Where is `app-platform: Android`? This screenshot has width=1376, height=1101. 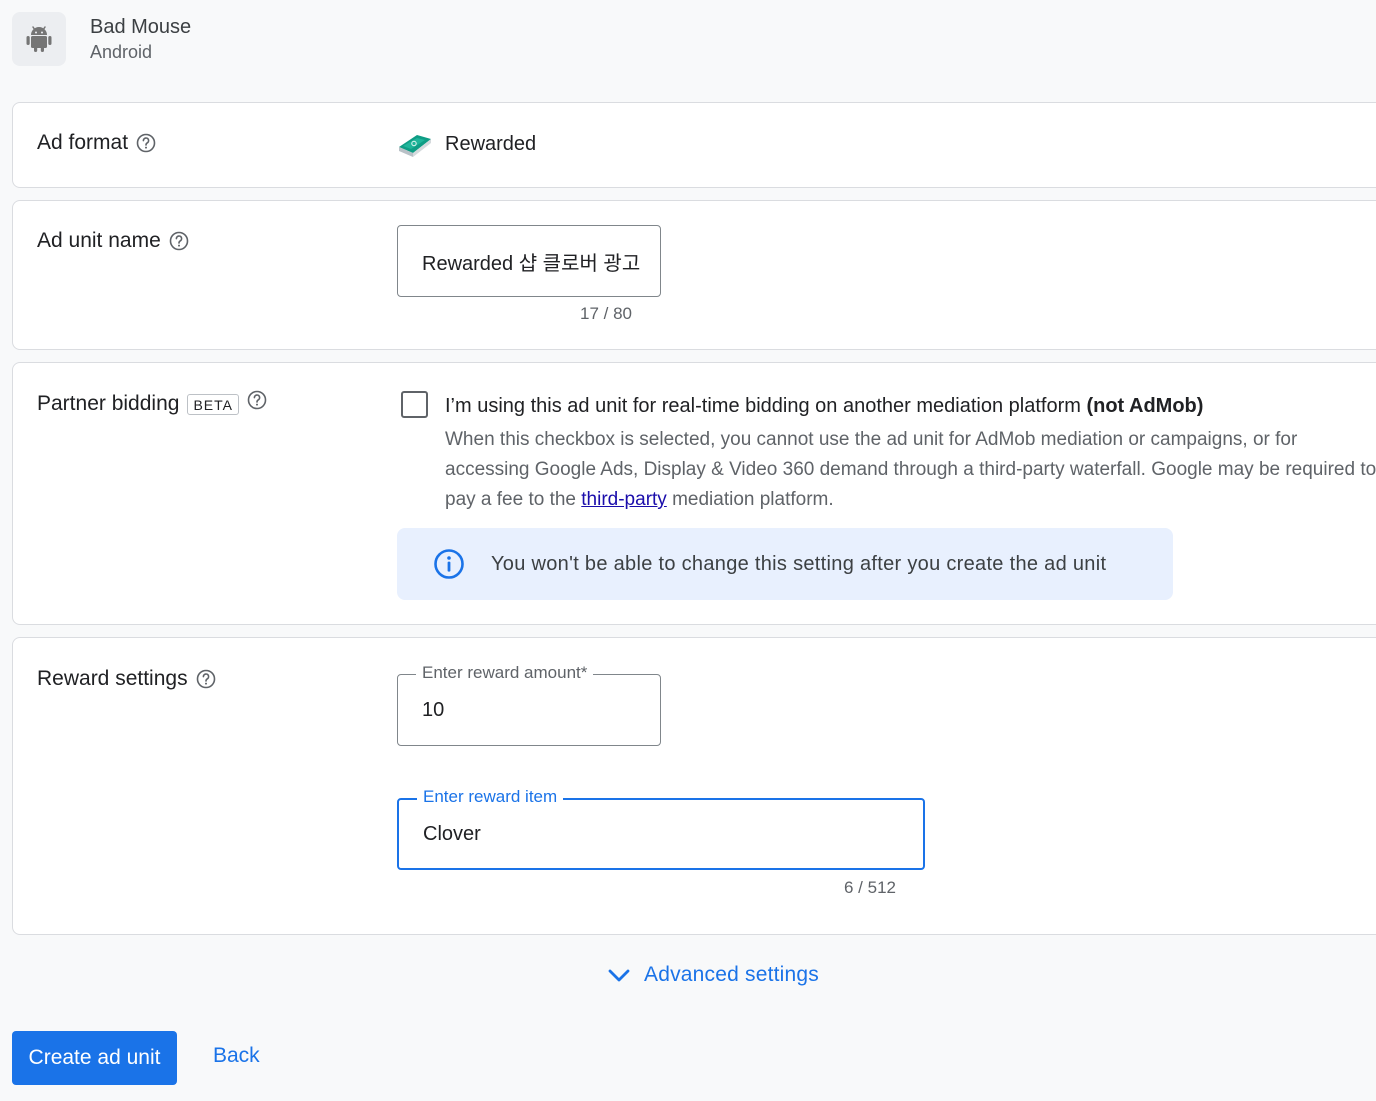 app-platform: Android is located at coordinates (121, 52).